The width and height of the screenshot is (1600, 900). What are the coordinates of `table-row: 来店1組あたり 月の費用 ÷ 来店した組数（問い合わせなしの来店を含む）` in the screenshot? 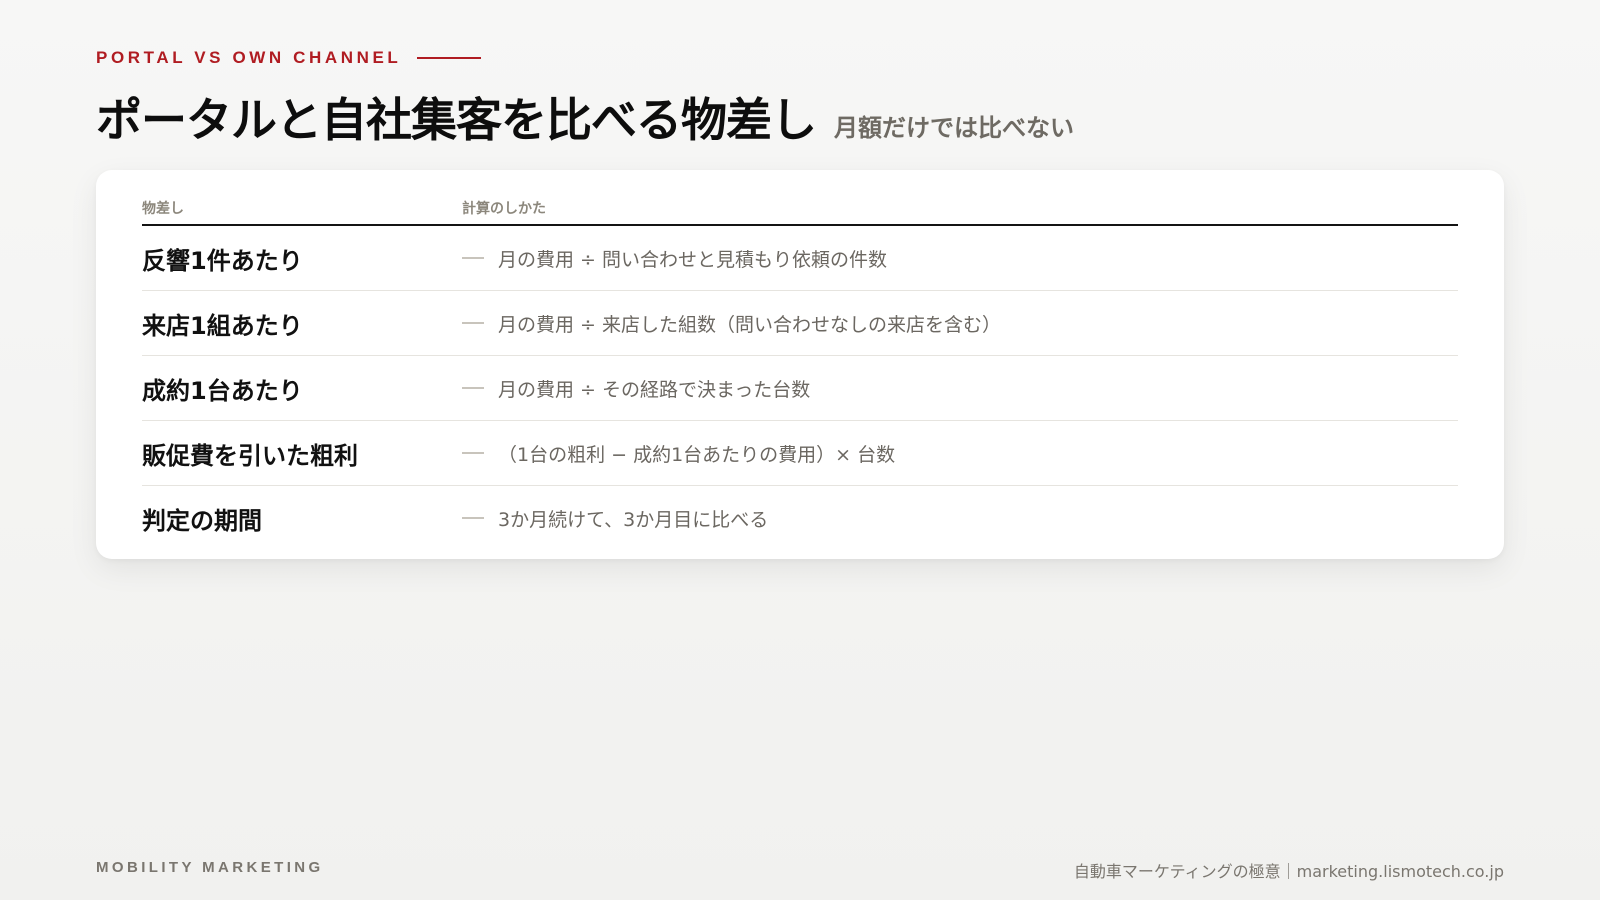 It's located at (800, 323).